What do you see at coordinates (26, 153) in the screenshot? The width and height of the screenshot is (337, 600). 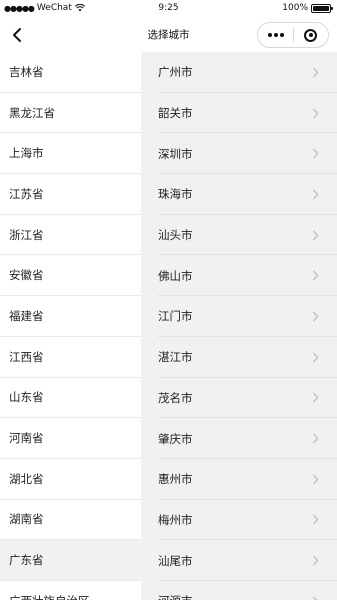 I see `province-label: 上海市` at bounding box center [26, 153].